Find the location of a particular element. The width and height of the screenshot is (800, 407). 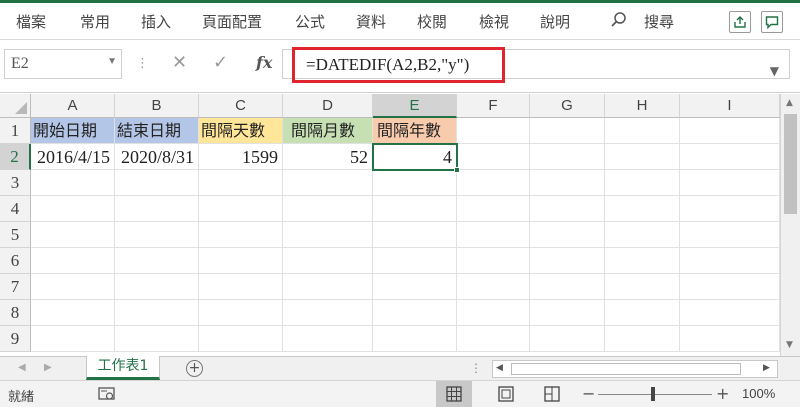

row-header-1: 1 is located at coordinates (15, 131).